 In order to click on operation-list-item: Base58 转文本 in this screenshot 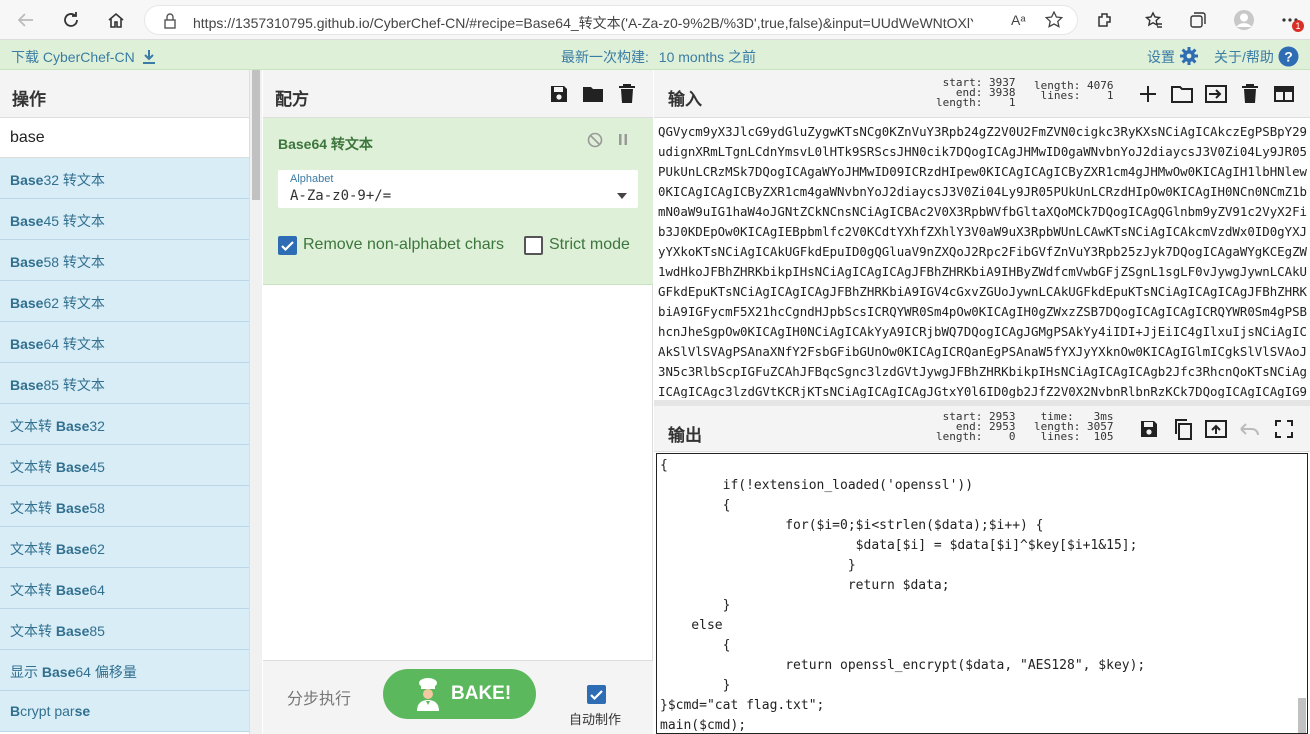, I will do `click(124, 260)`.